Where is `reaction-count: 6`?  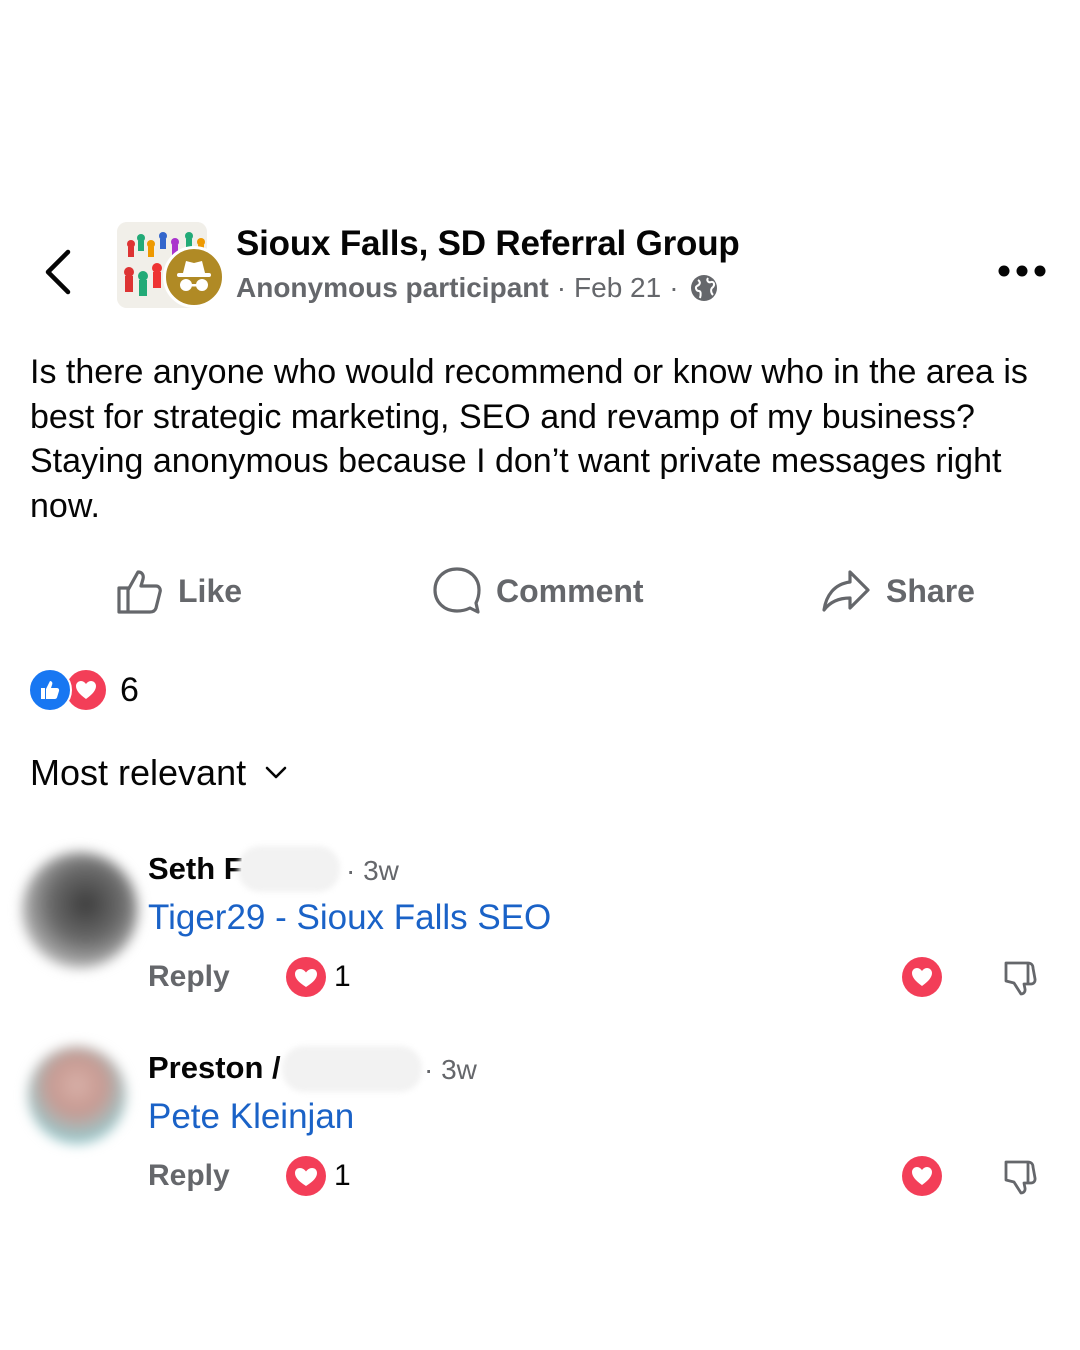
reaction-count: 6 is located at coordinates (129, 689).